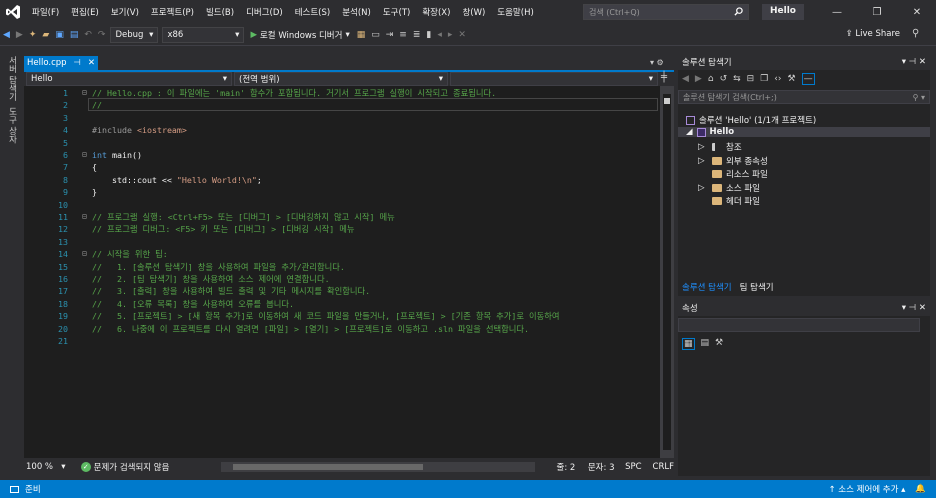 Image resolution: width=936 pixels, height=498 pixels. What do you see at coordinates (172, 12) in the screenshot?
I see `menu-item: 프로젝트(P)` at bounding box center [172, 12].